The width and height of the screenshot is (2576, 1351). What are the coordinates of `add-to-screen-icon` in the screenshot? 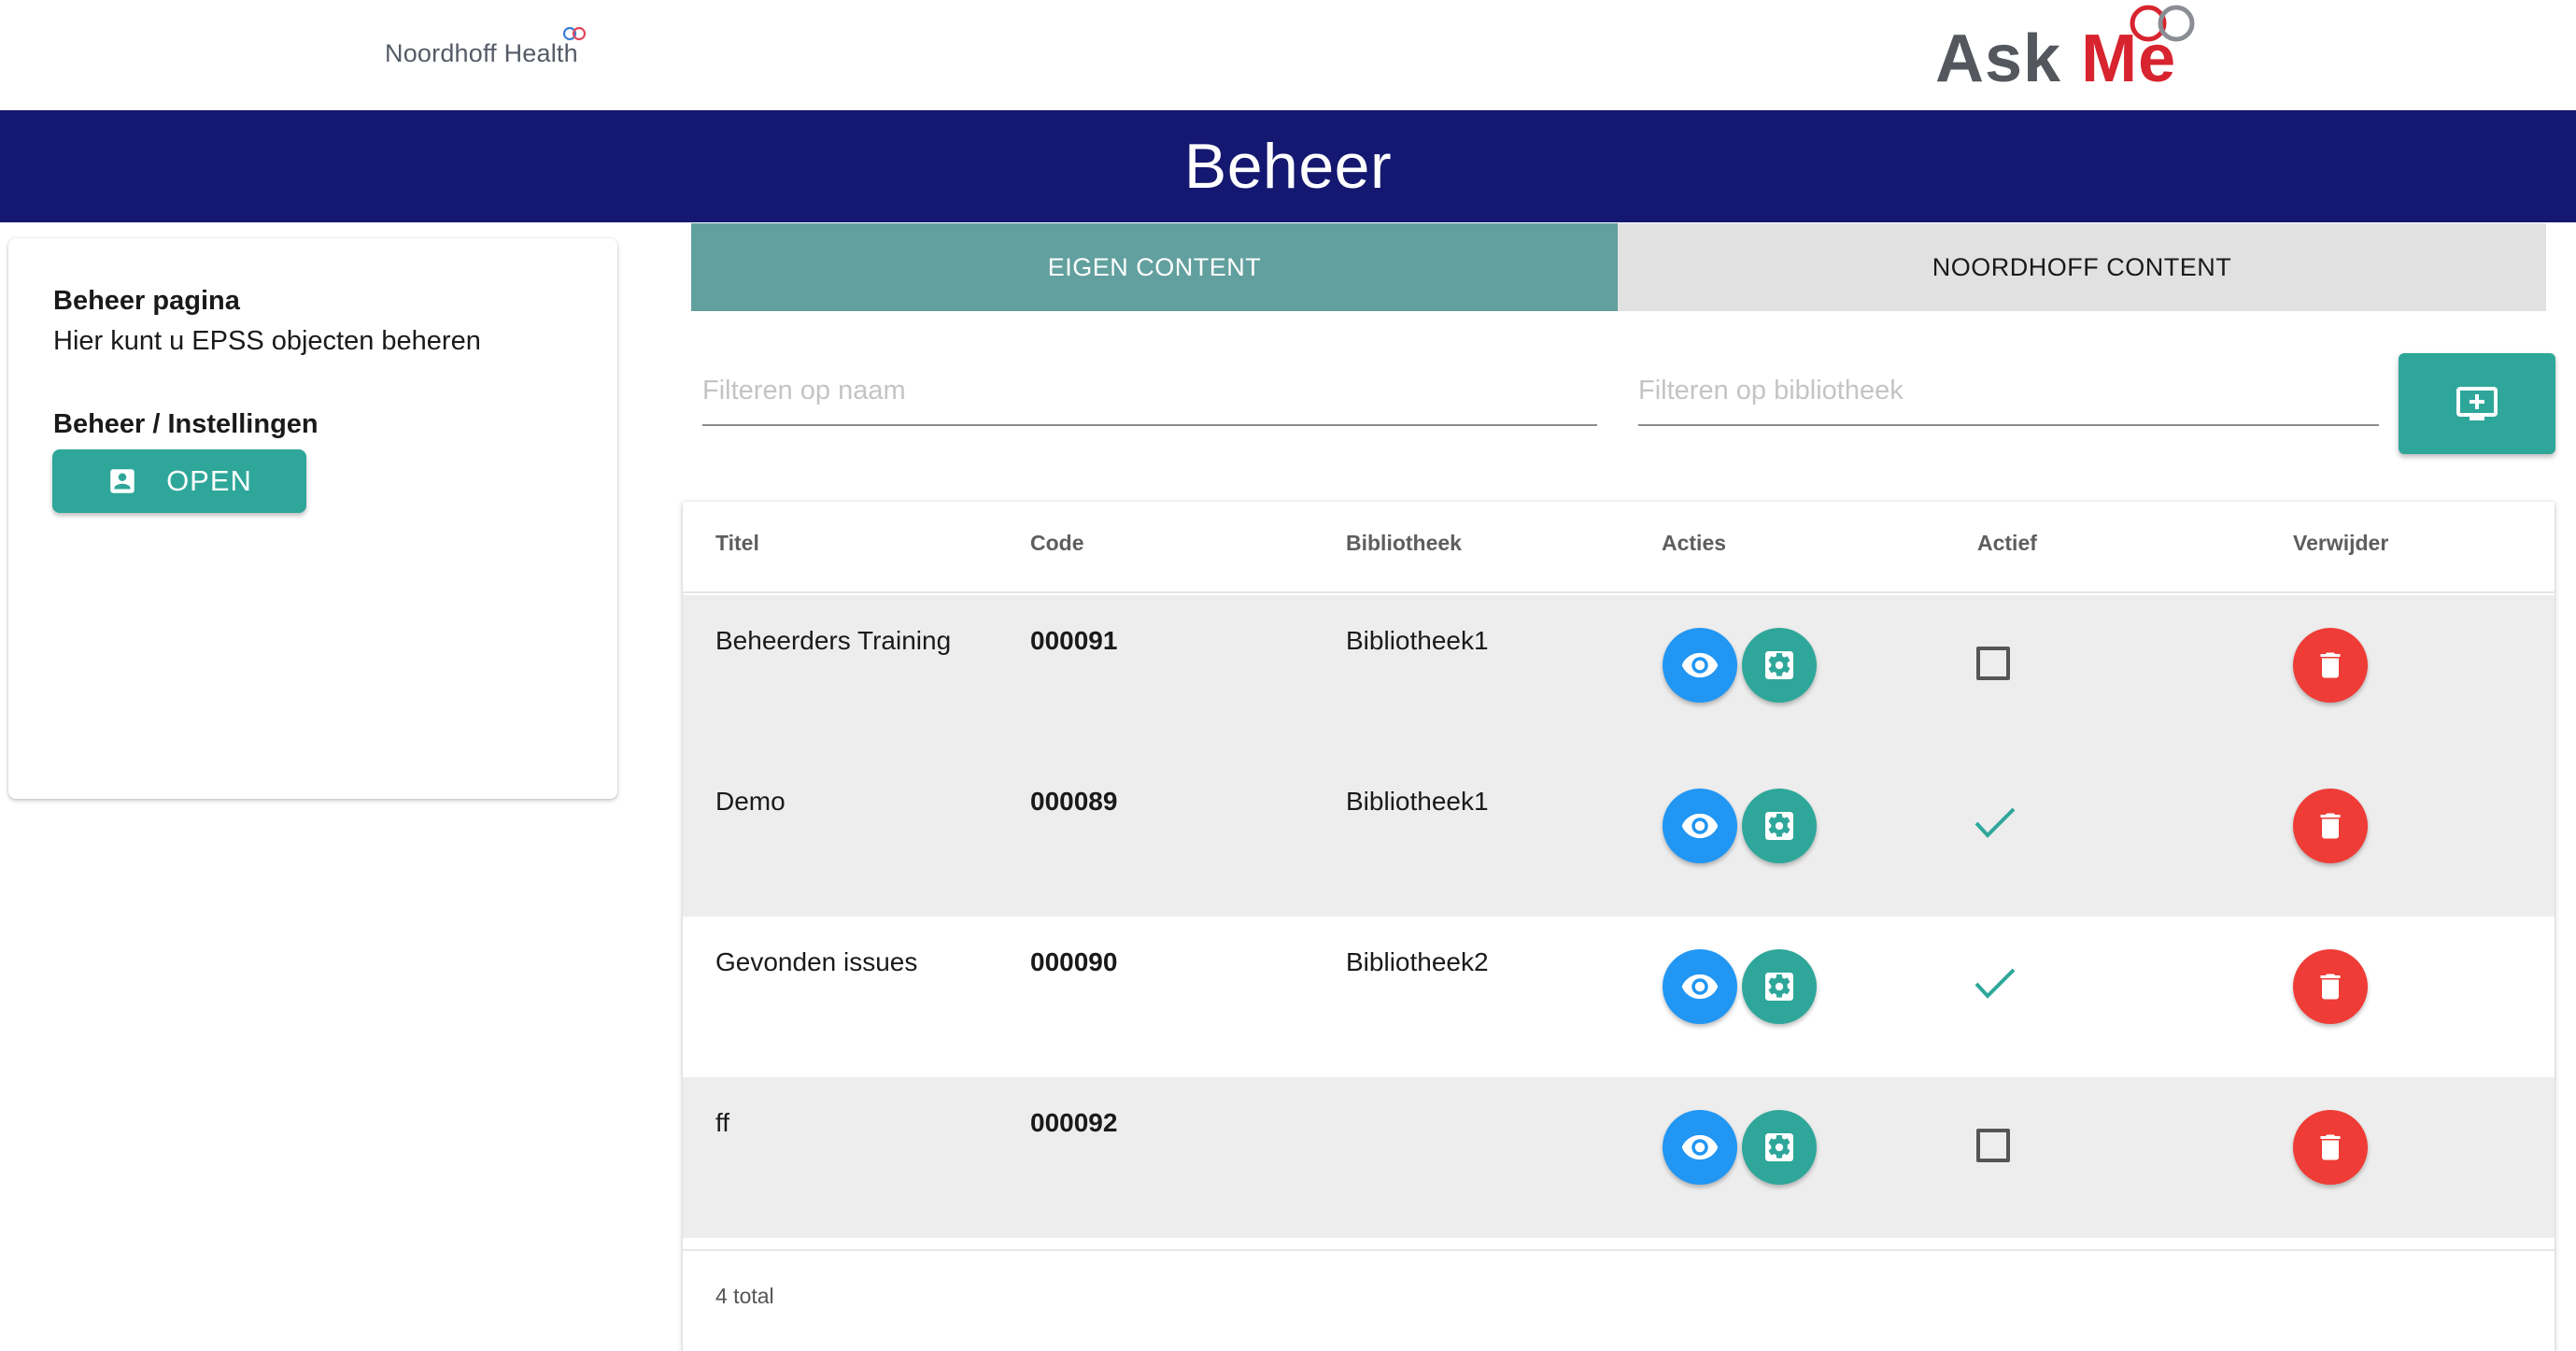 It's located at (2477, 403).